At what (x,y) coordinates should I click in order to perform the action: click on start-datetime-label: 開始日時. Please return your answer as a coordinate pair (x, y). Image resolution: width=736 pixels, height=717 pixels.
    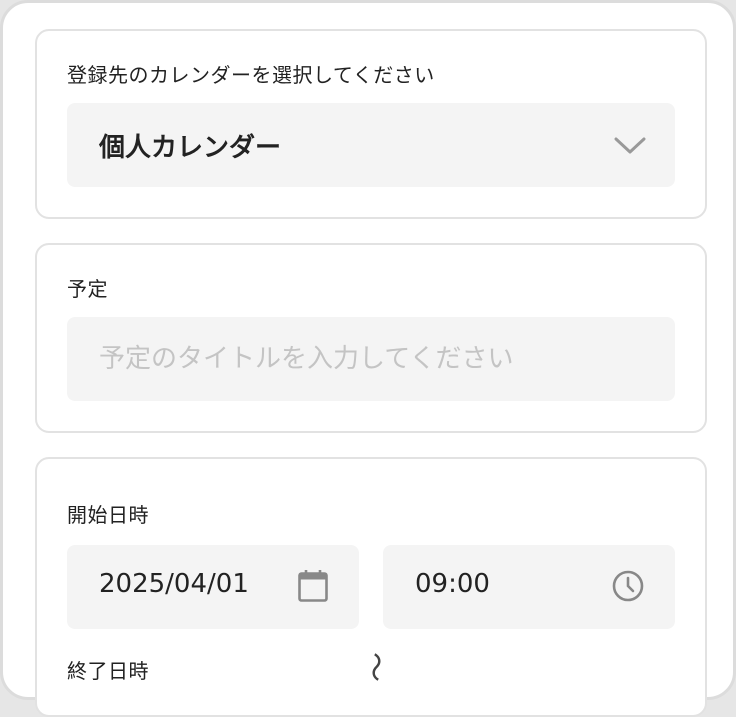
    Looking at the image, I should click on (108, 515).